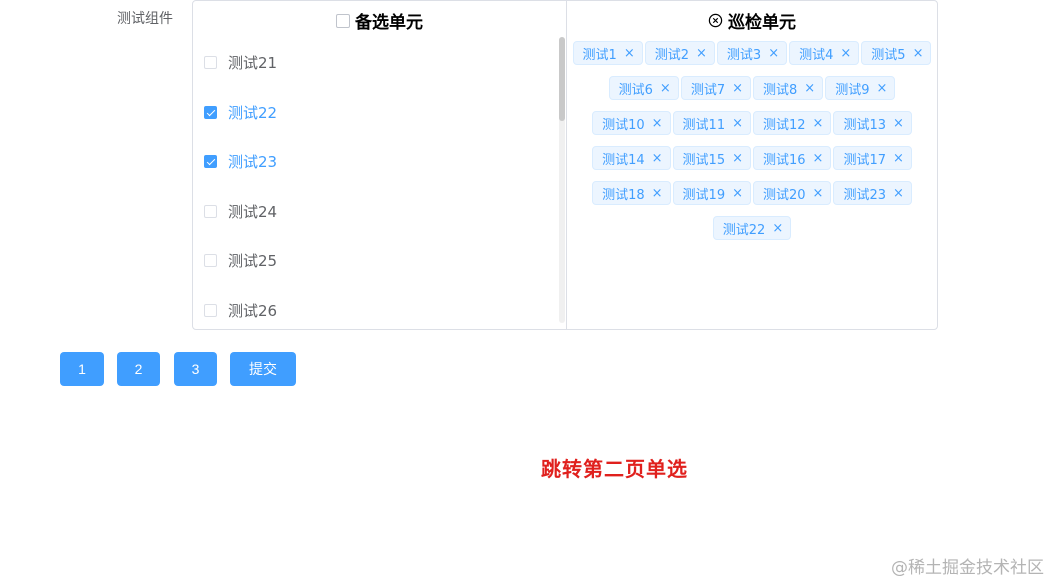  I want to click on tag: 测试17 ×, so click(872, 158).